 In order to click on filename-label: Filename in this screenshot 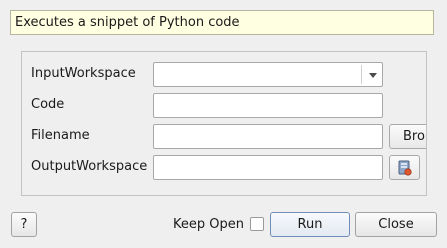, I will do `click(60, 135)`.